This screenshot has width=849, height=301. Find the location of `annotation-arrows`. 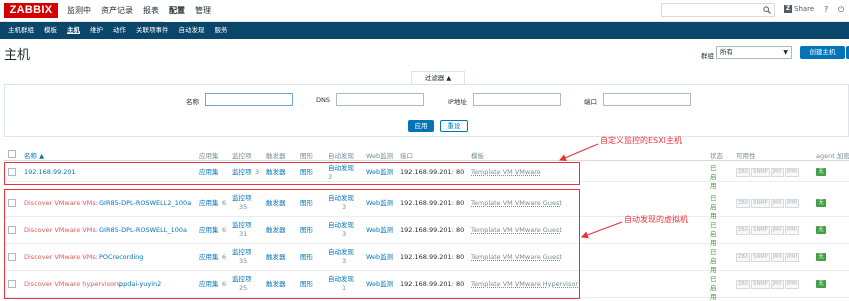

annotation-arrows is located at coordinates (590, 191).